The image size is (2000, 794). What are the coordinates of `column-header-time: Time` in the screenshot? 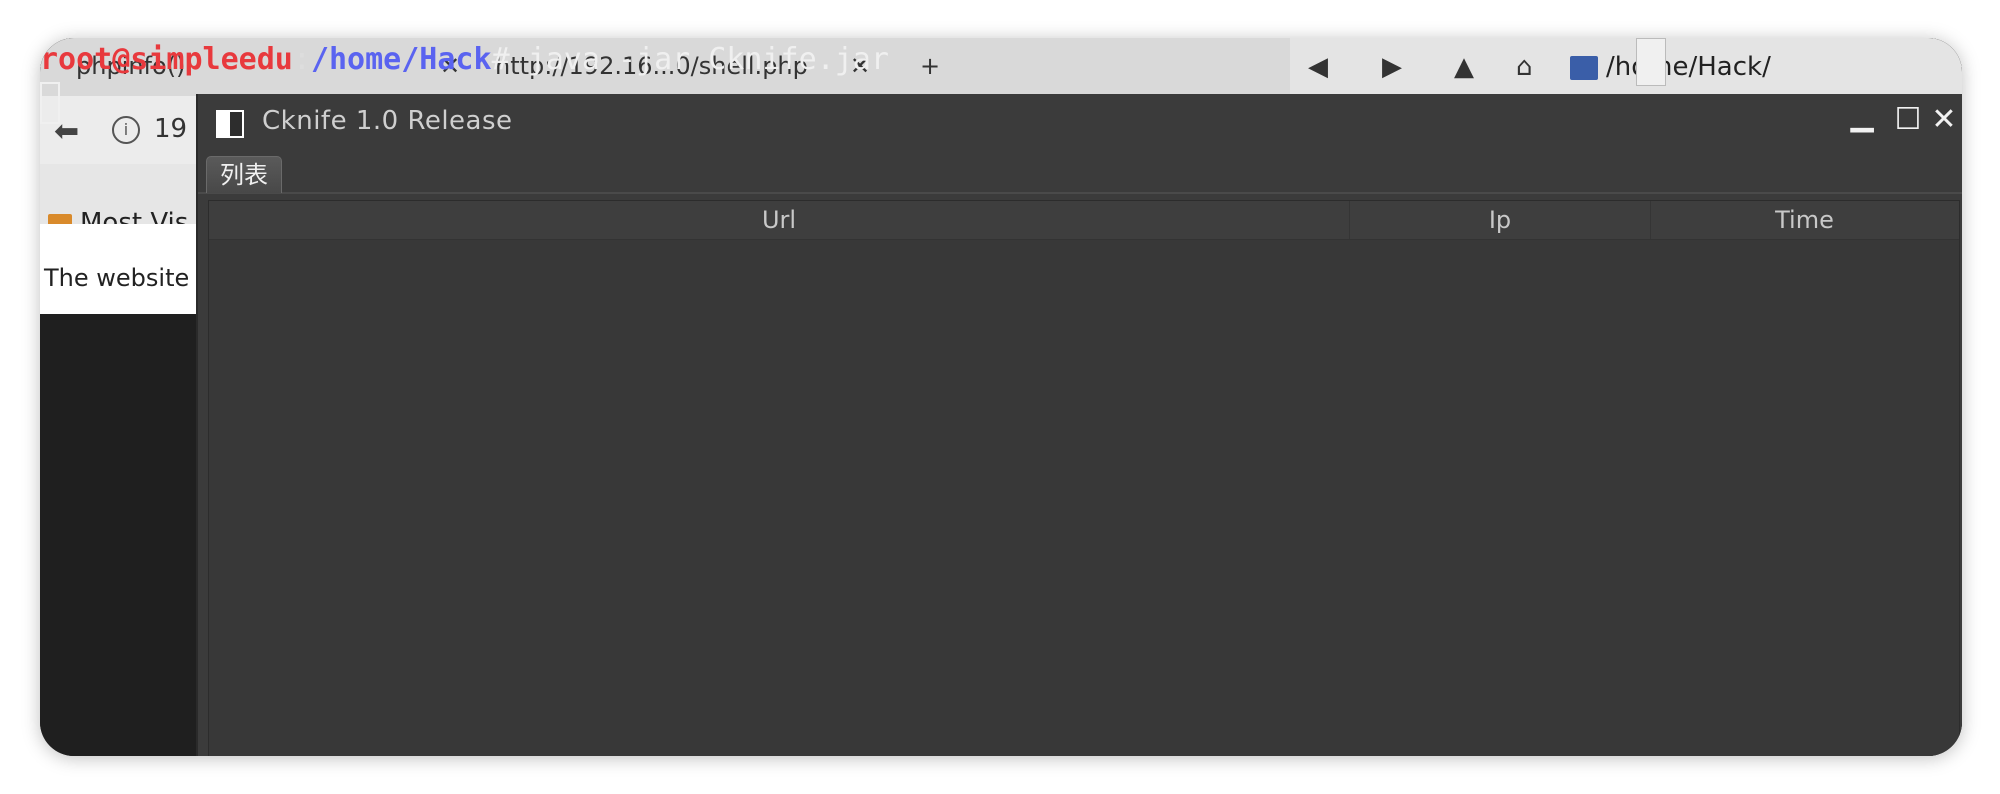 It's located at (1804, 220).